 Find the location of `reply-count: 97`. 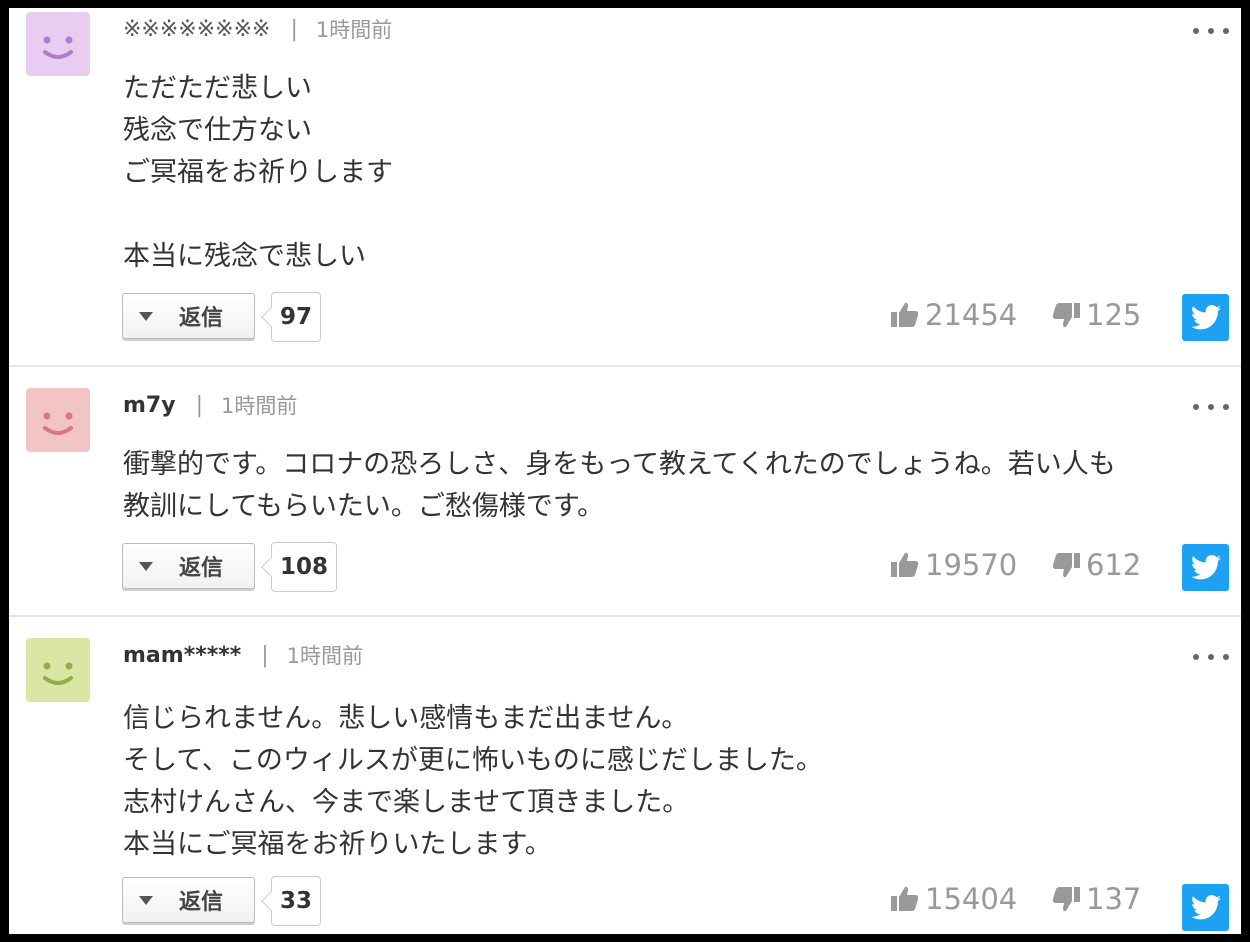

reply-count: 97 is located at coordinates (296, 317).